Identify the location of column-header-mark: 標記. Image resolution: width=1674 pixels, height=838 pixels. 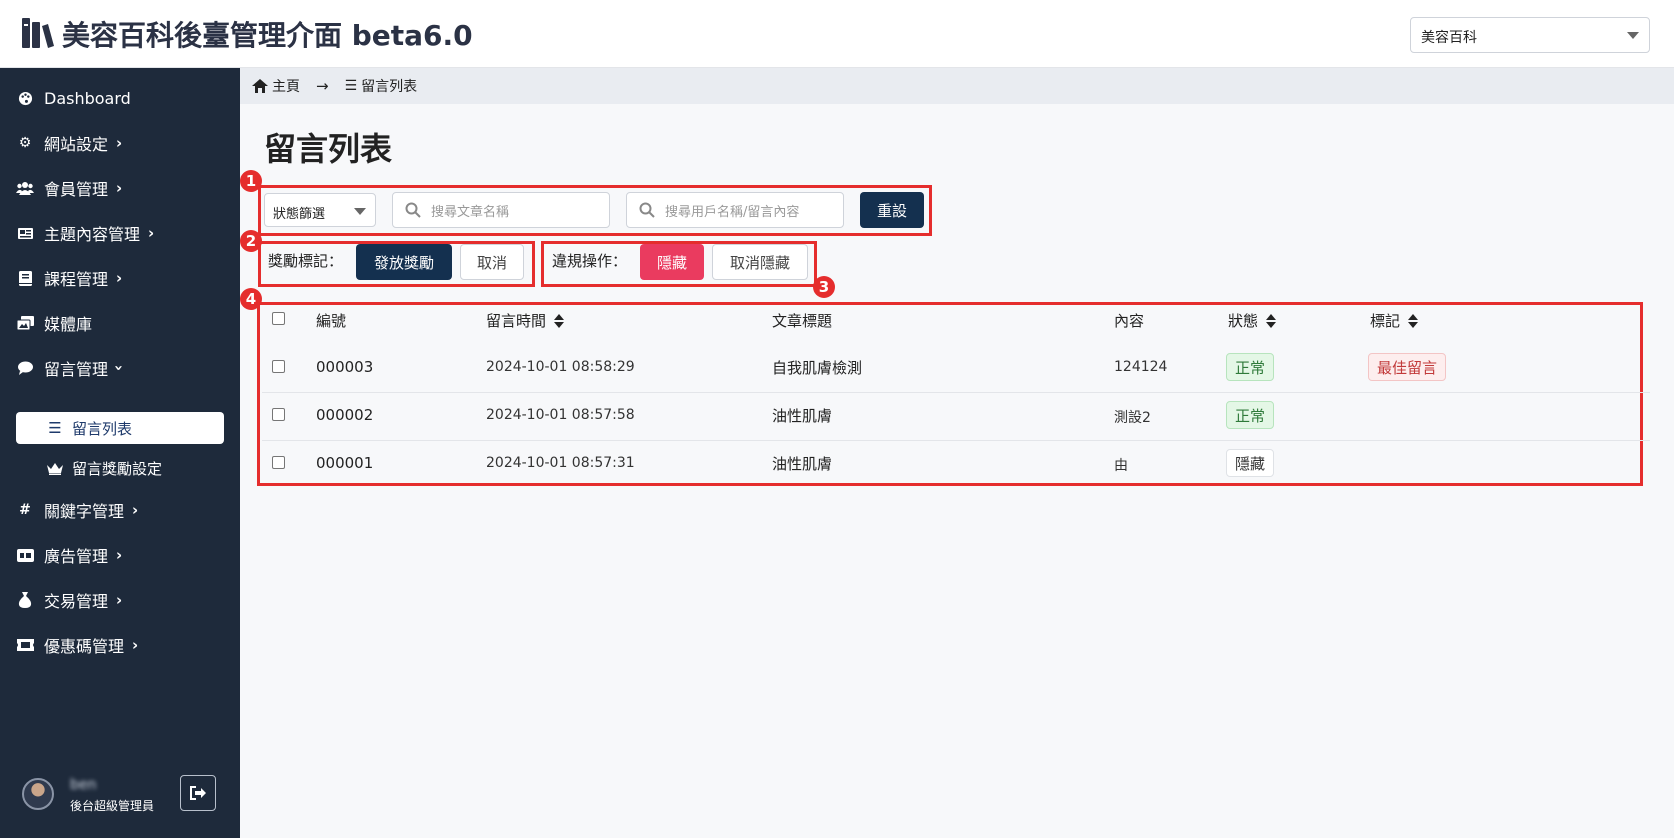
(1394, 320).